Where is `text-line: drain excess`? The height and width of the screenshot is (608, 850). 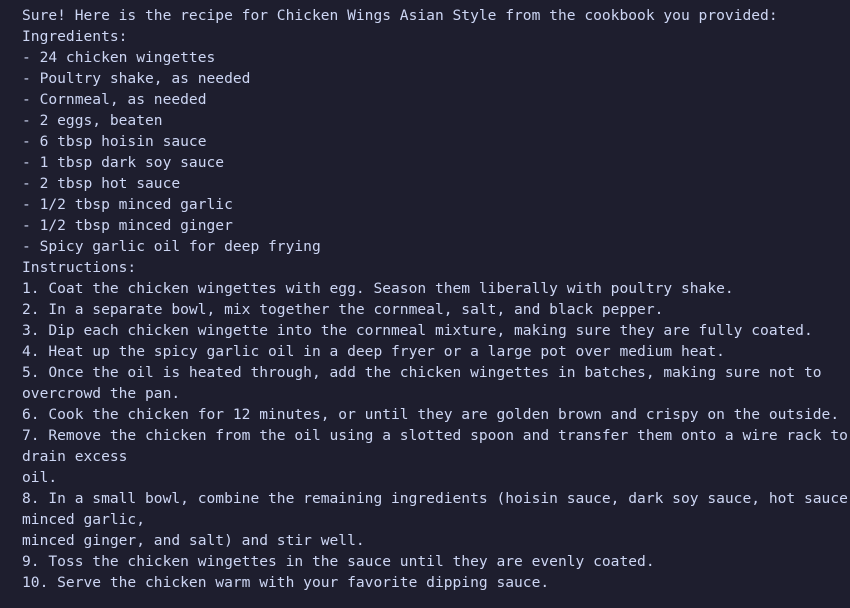
text-line: drain excess is located at coordinates (75, 456).